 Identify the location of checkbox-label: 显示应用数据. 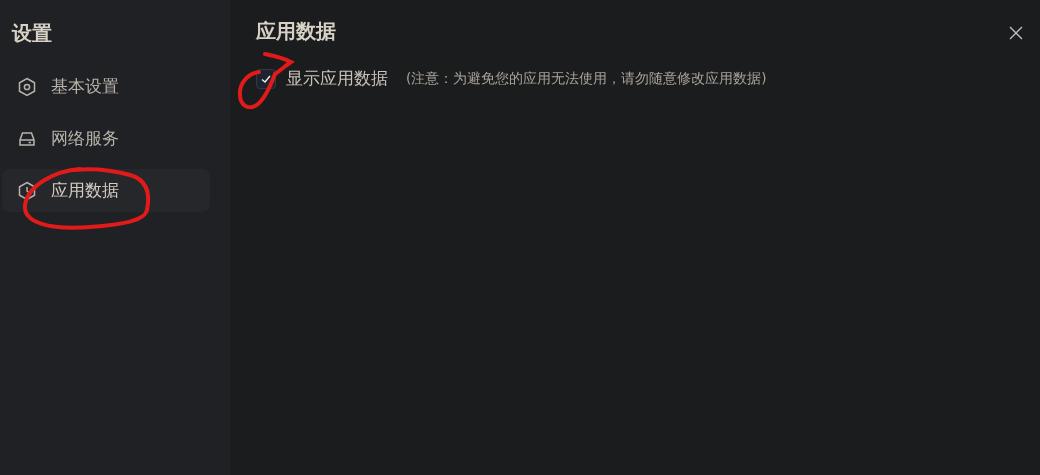
(337, 78).